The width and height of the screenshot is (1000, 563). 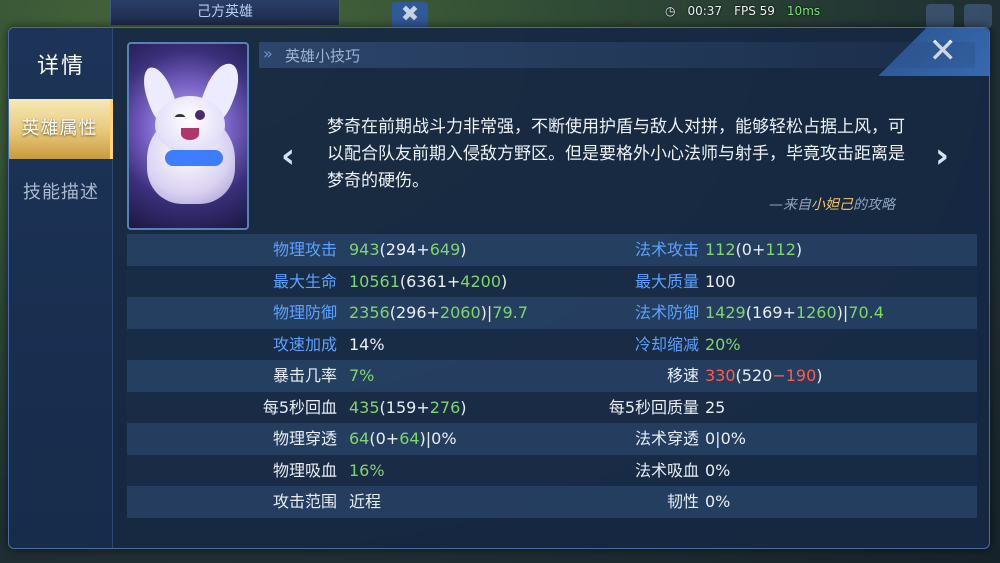 I want to click on stat-value-part: 10561, so click(x=374, y=281).